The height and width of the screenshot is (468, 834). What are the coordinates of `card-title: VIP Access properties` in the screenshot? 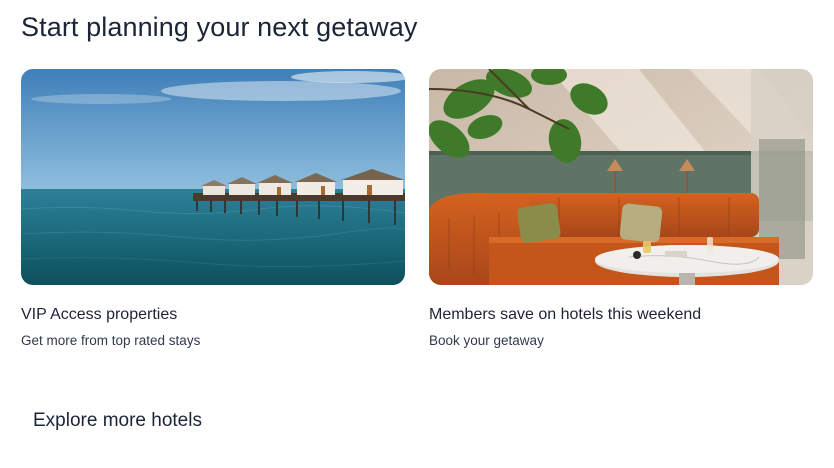 It's located at (213, 315).